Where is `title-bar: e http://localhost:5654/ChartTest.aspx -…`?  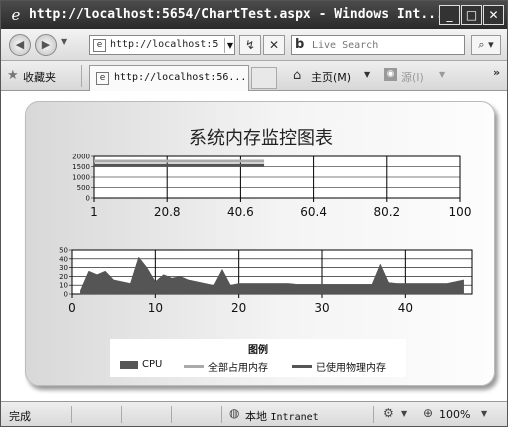 title-bar: e http://localhost:5654/ChartTest.aspx -… is located at coordinates (254, 15).